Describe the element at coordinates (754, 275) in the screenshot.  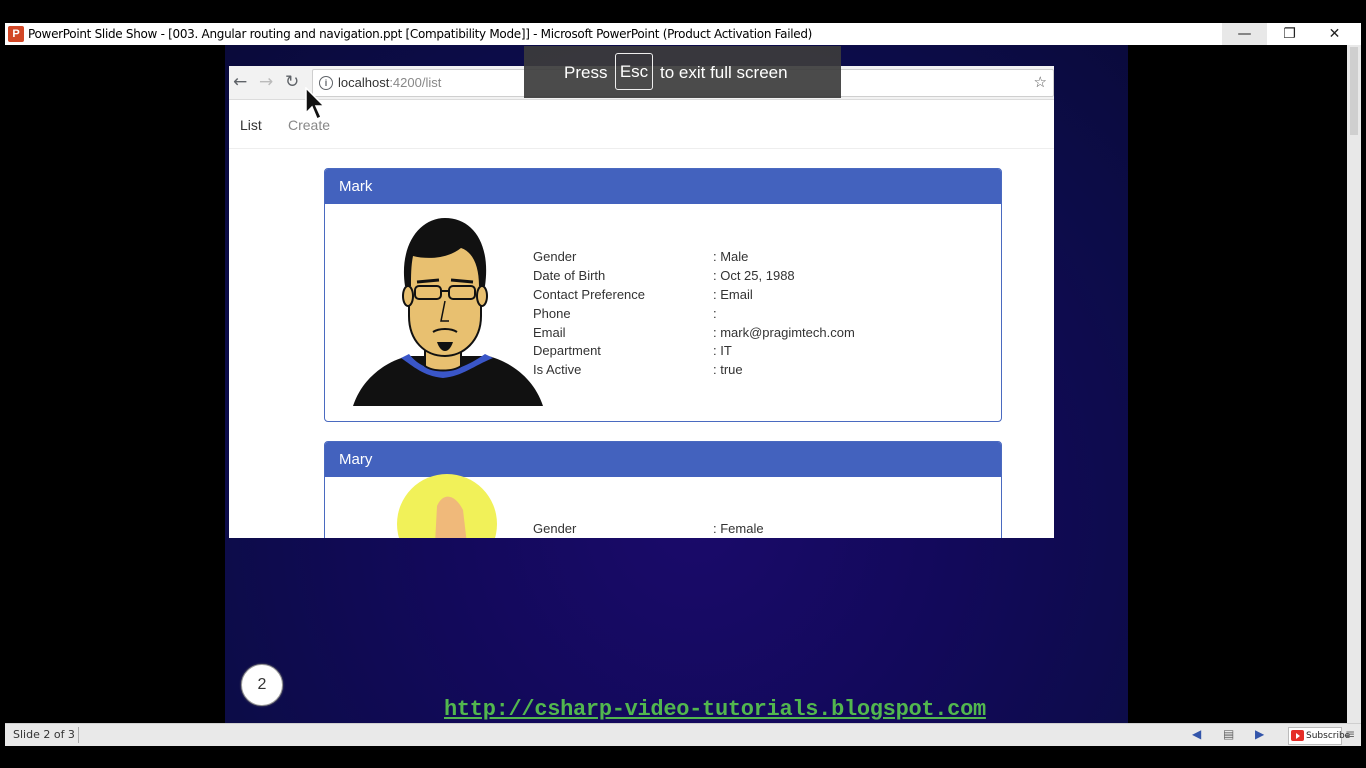
I see `detail-value: : Oct 25, 1988` at that location.